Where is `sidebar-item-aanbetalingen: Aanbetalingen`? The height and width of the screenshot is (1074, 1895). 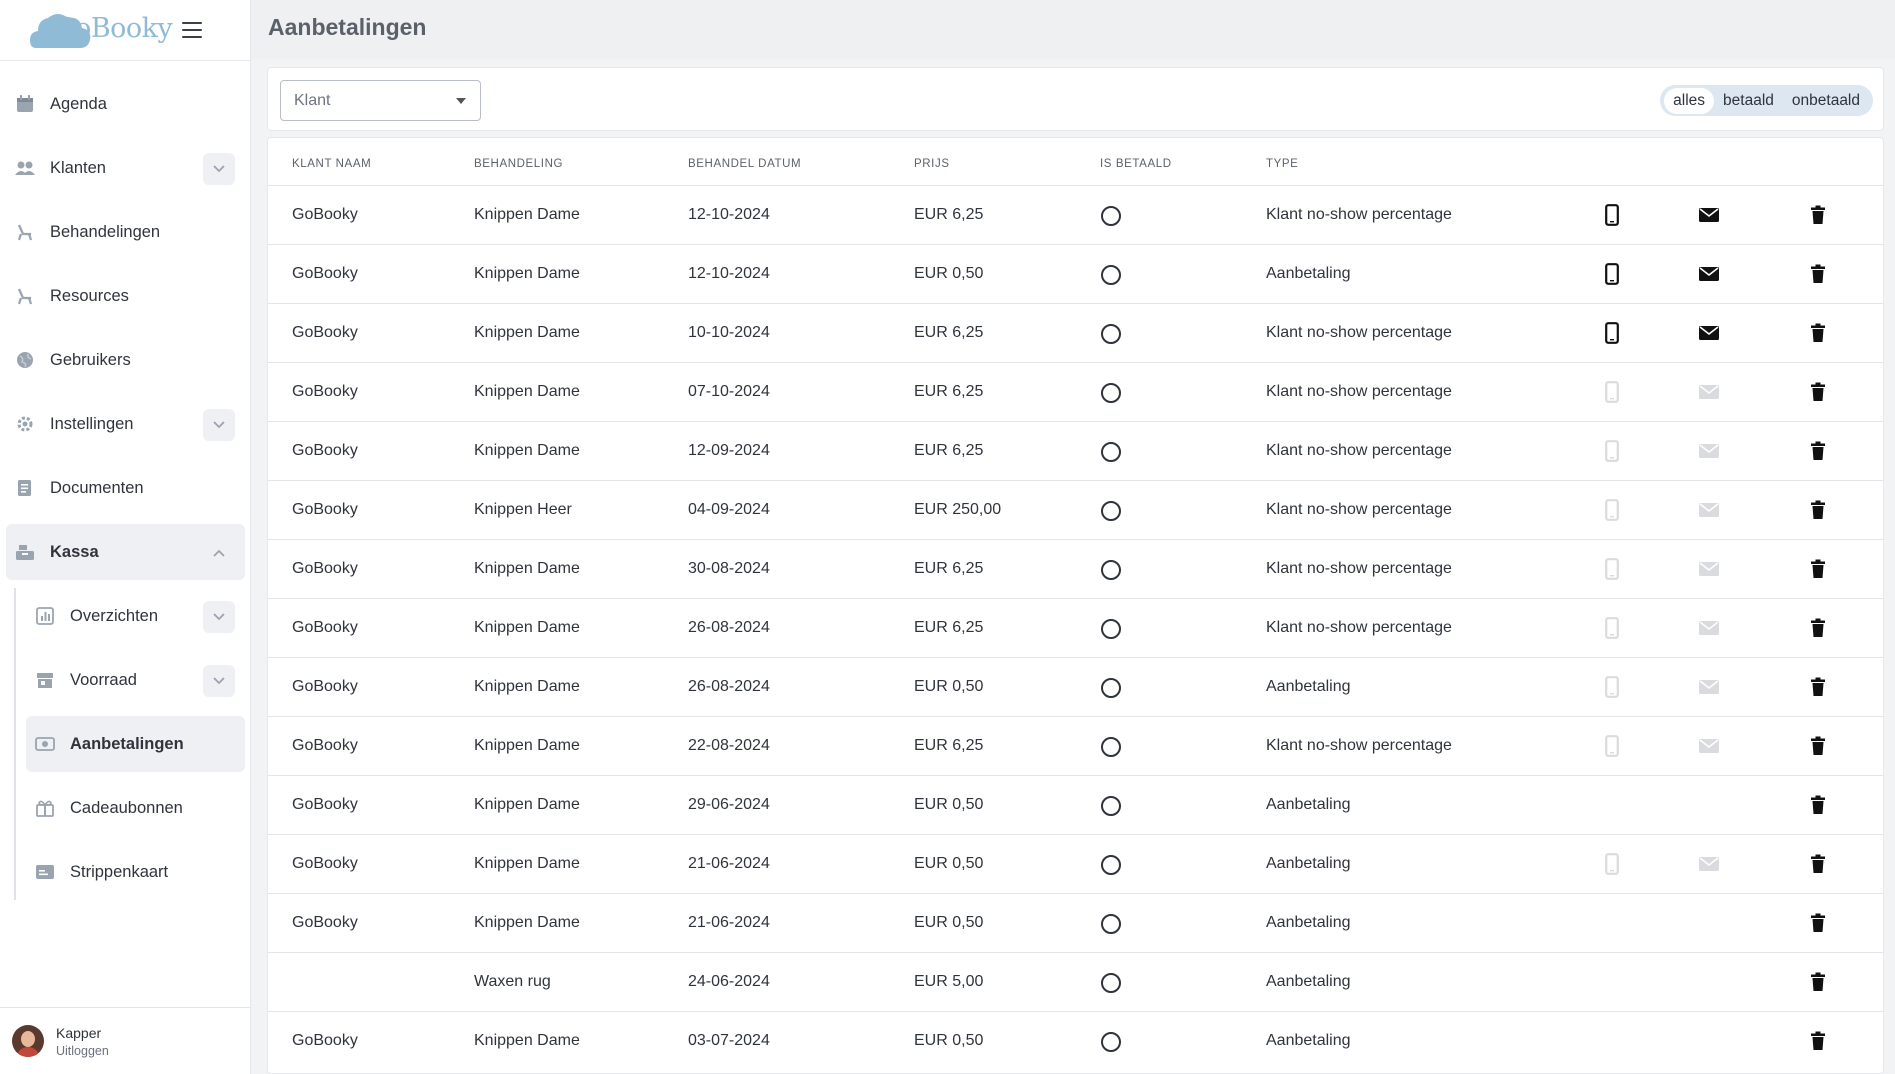 sidebar-item-aanbetalingen: Aanbetalingen is located at coordinates (135, 744).